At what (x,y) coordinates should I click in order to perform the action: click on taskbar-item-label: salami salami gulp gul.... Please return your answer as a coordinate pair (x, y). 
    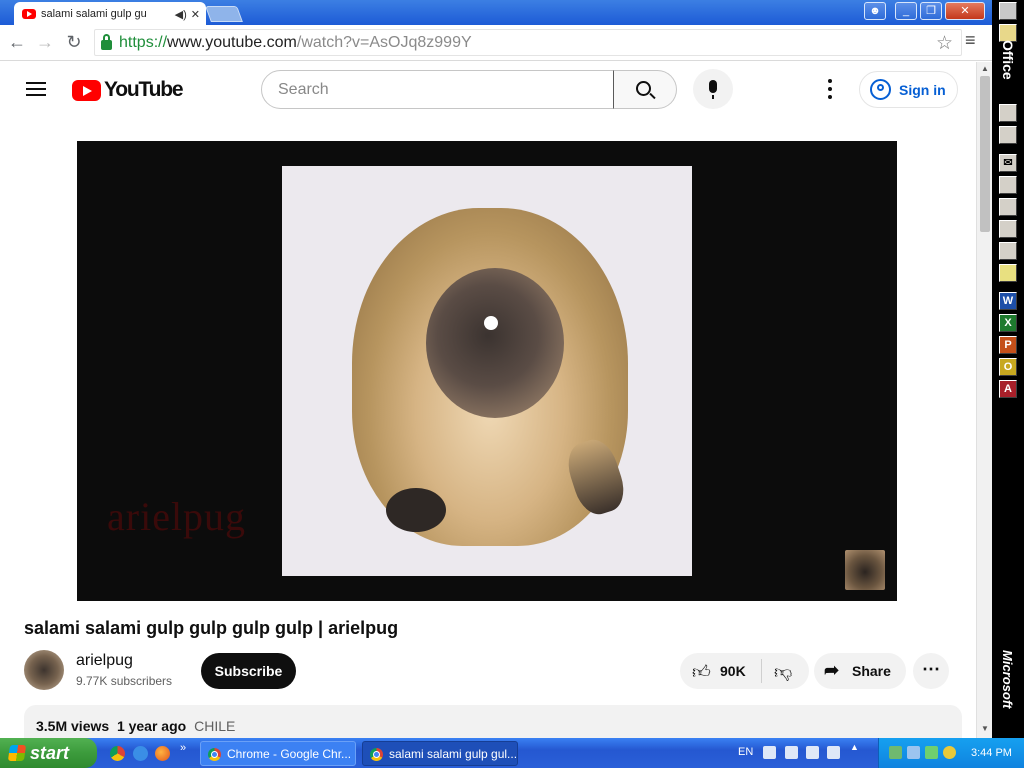
    Looking at the image, I should click on (453, 754).